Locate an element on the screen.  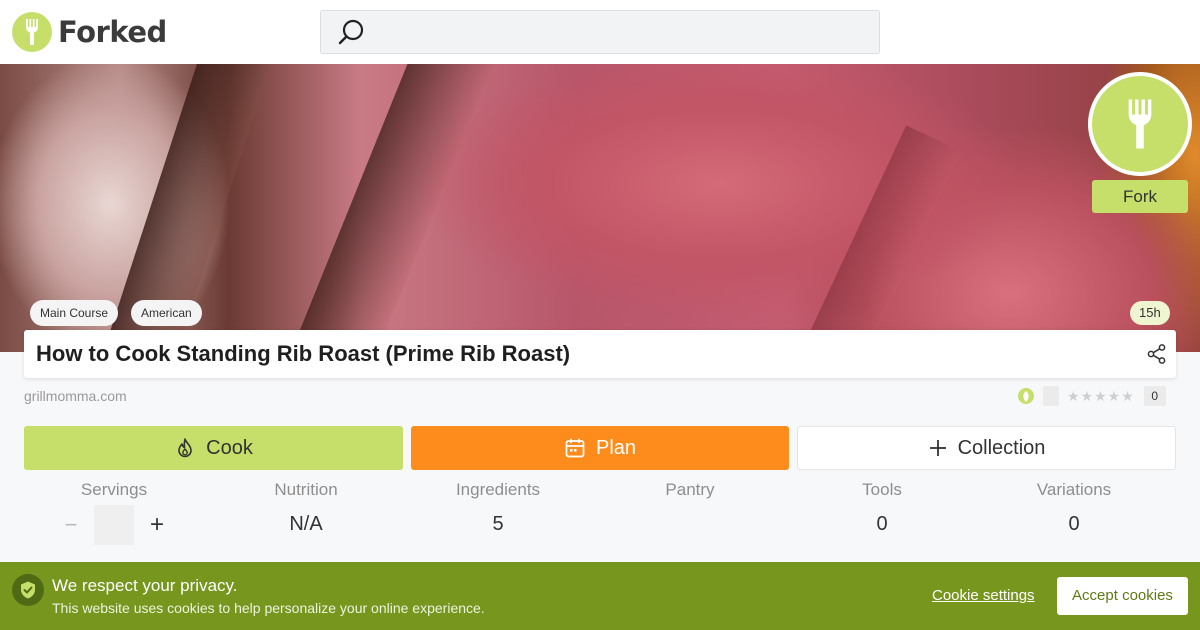
fork-circle-icon is located at coordinates (1140, 124).